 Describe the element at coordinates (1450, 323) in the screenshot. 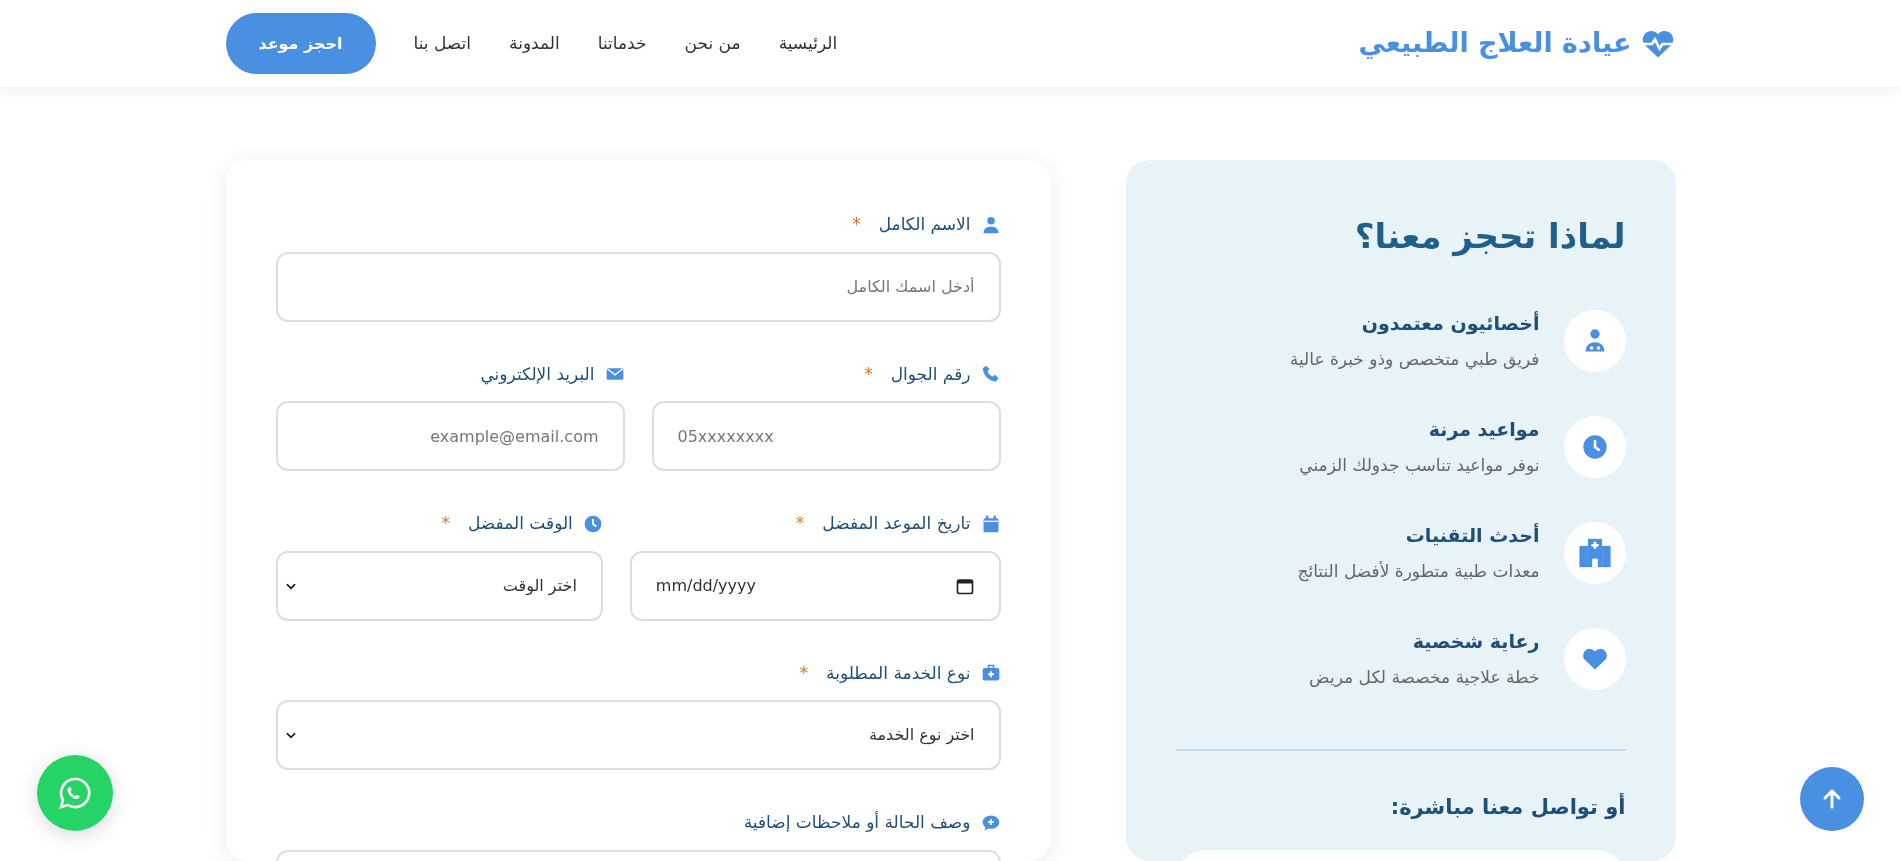

I see `feature-title: أخصائيون معتمدون` at that location.